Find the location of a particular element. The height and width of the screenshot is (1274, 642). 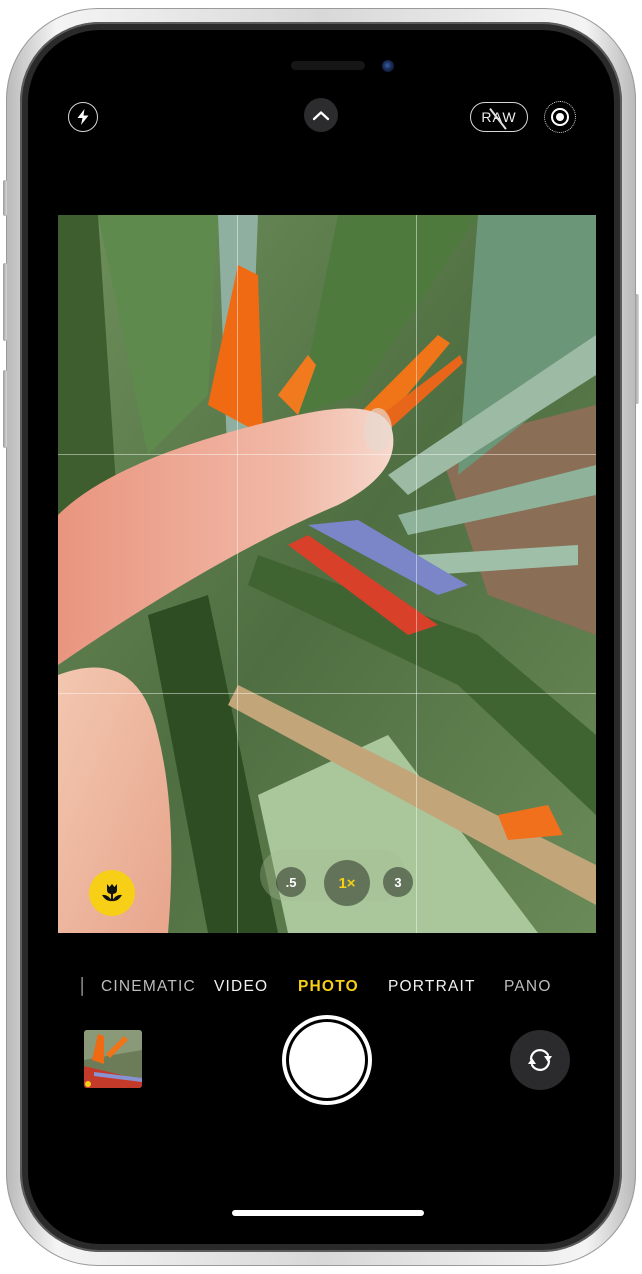

camera-flip-icon is located at coordinates (540, 1060).